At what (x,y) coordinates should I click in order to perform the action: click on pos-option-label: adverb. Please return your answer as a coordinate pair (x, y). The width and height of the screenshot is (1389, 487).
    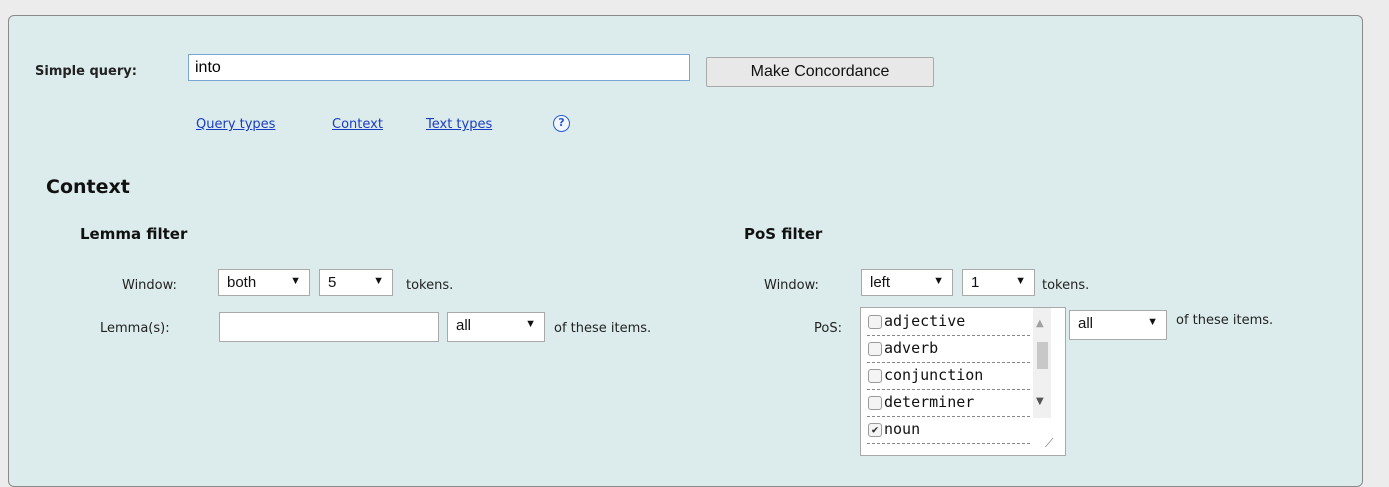
    Looking at the image, I should click on (911, 348).